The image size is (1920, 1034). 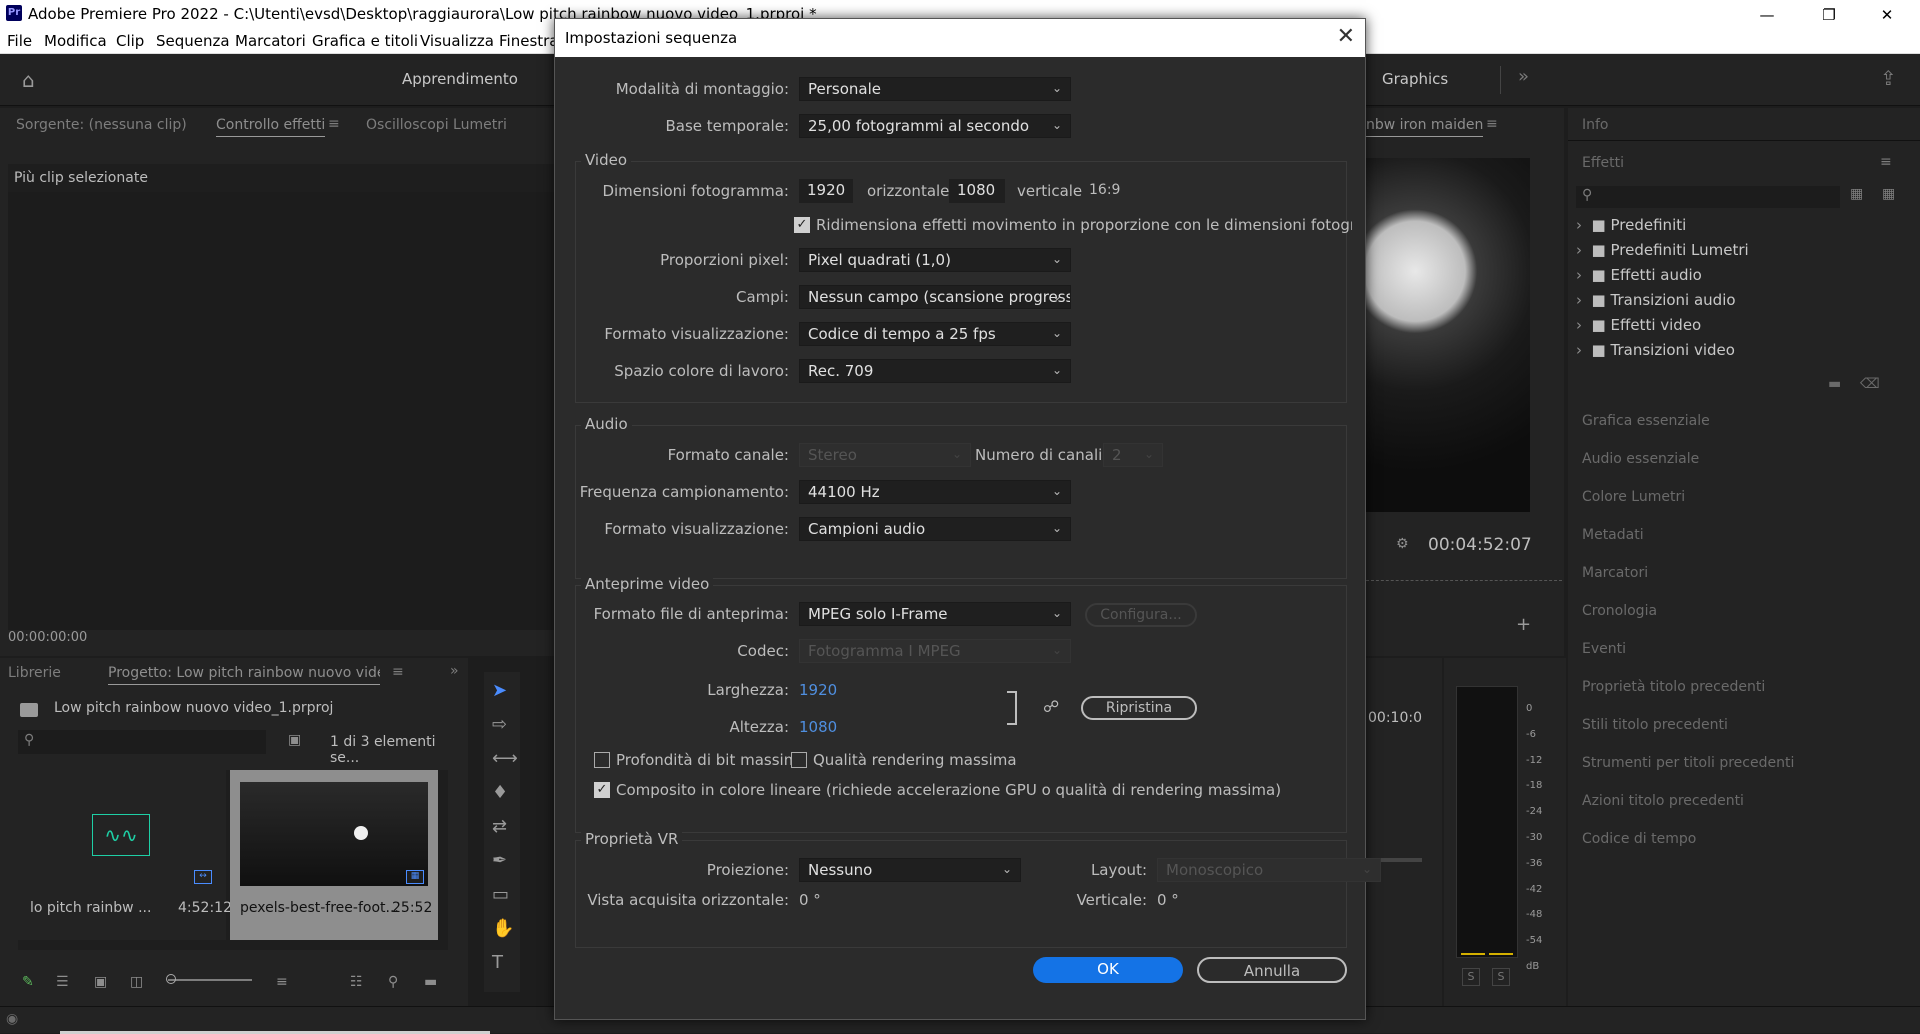 I want to click on max-bit-depth-checkbox, so click(x=602, y=760).